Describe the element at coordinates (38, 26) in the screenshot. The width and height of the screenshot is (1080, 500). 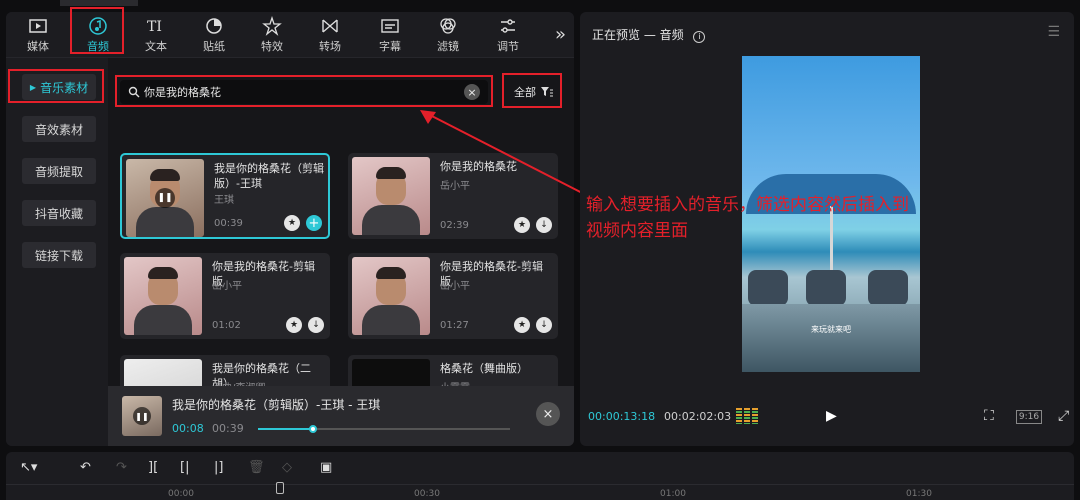
I see `media-icon` at that location.